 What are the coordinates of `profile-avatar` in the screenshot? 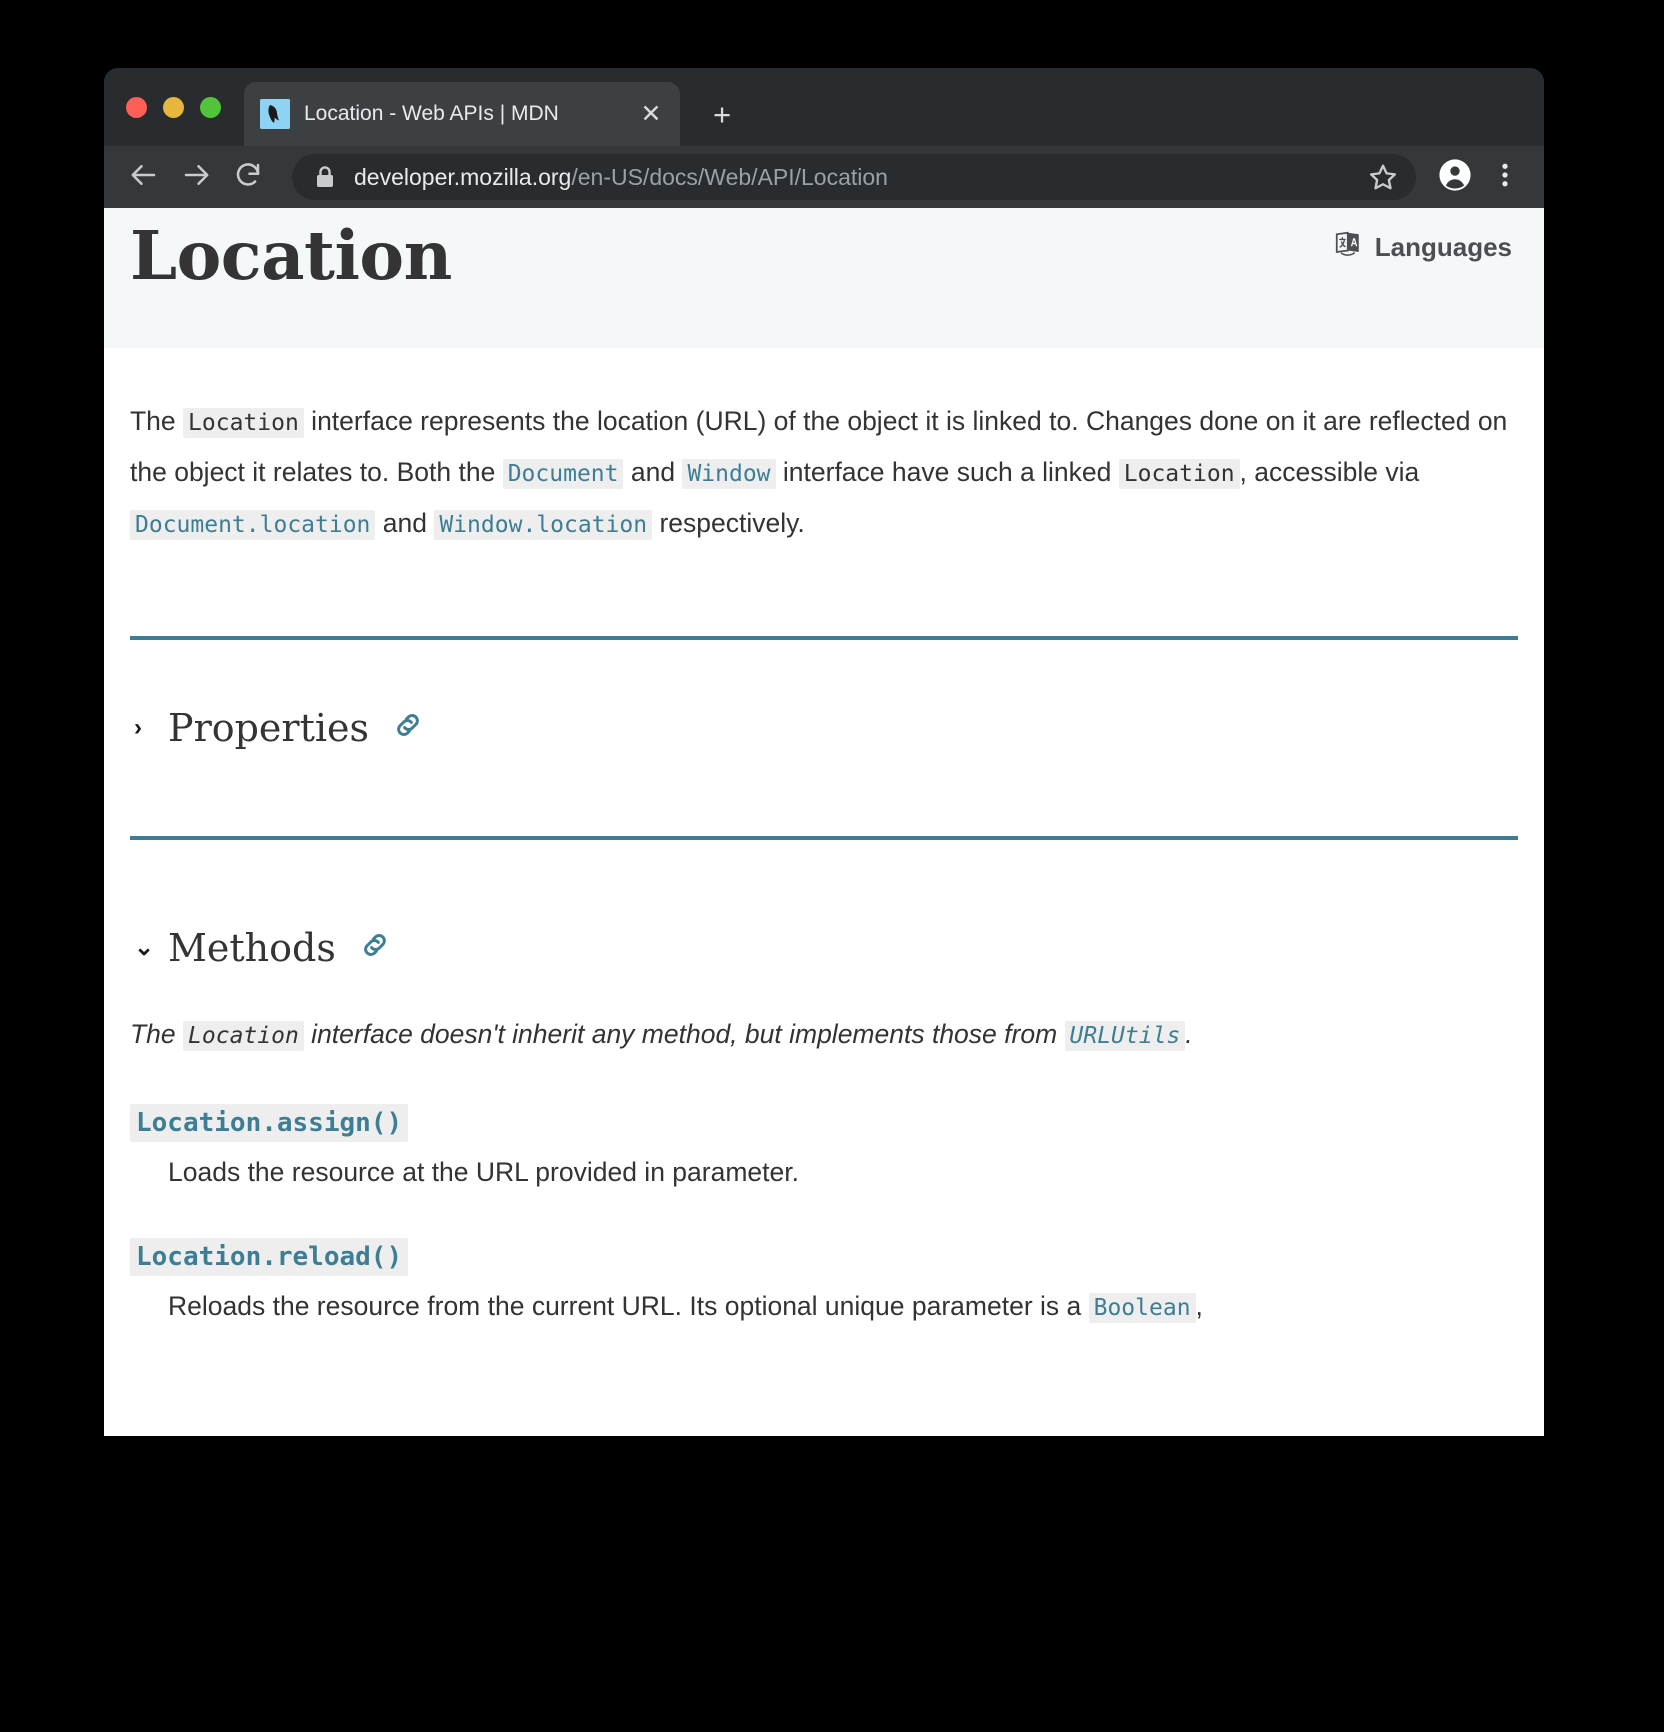 It's located at (1455, 177).